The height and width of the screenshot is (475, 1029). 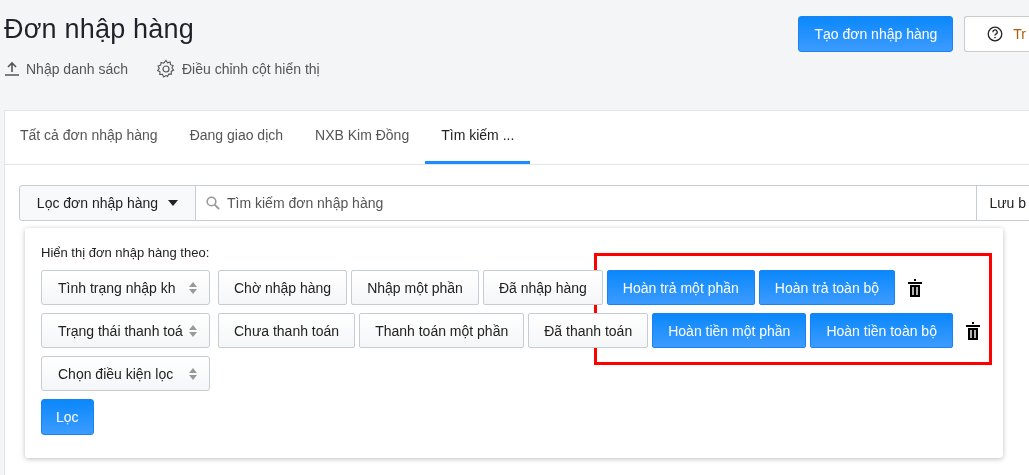 I want to click on filter-dropdown-button: Lọc đơn nhập hàng, so click(x=107, y=203).